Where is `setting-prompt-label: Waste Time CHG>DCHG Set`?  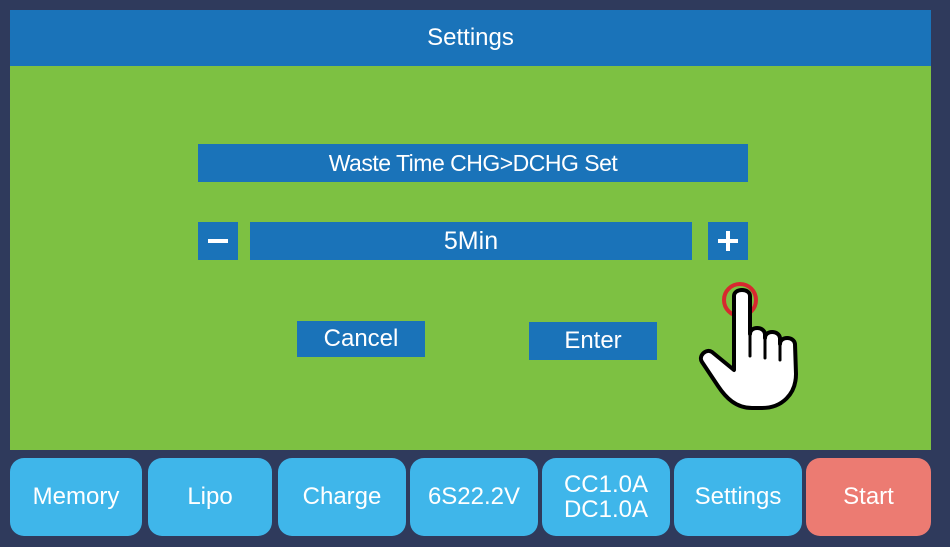
setting-prompt-label: Waste Time CHG>DCHG Set is located at coordinates (473, 163).